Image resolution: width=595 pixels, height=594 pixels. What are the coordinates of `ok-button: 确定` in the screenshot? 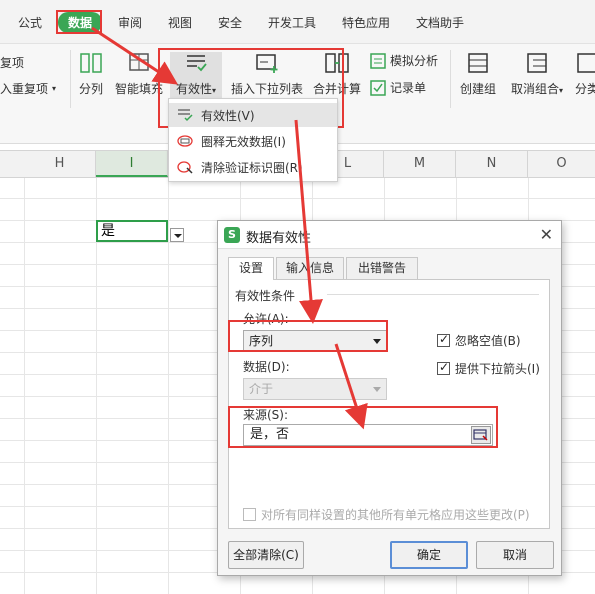 It's located at (429, 555).